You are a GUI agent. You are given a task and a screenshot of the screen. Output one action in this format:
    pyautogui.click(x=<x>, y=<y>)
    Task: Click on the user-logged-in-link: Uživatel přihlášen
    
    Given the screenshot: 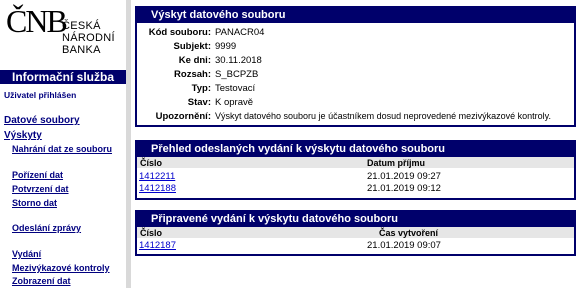 What is the action you would take?
    pyautogui.click(x=40, y=95)
    